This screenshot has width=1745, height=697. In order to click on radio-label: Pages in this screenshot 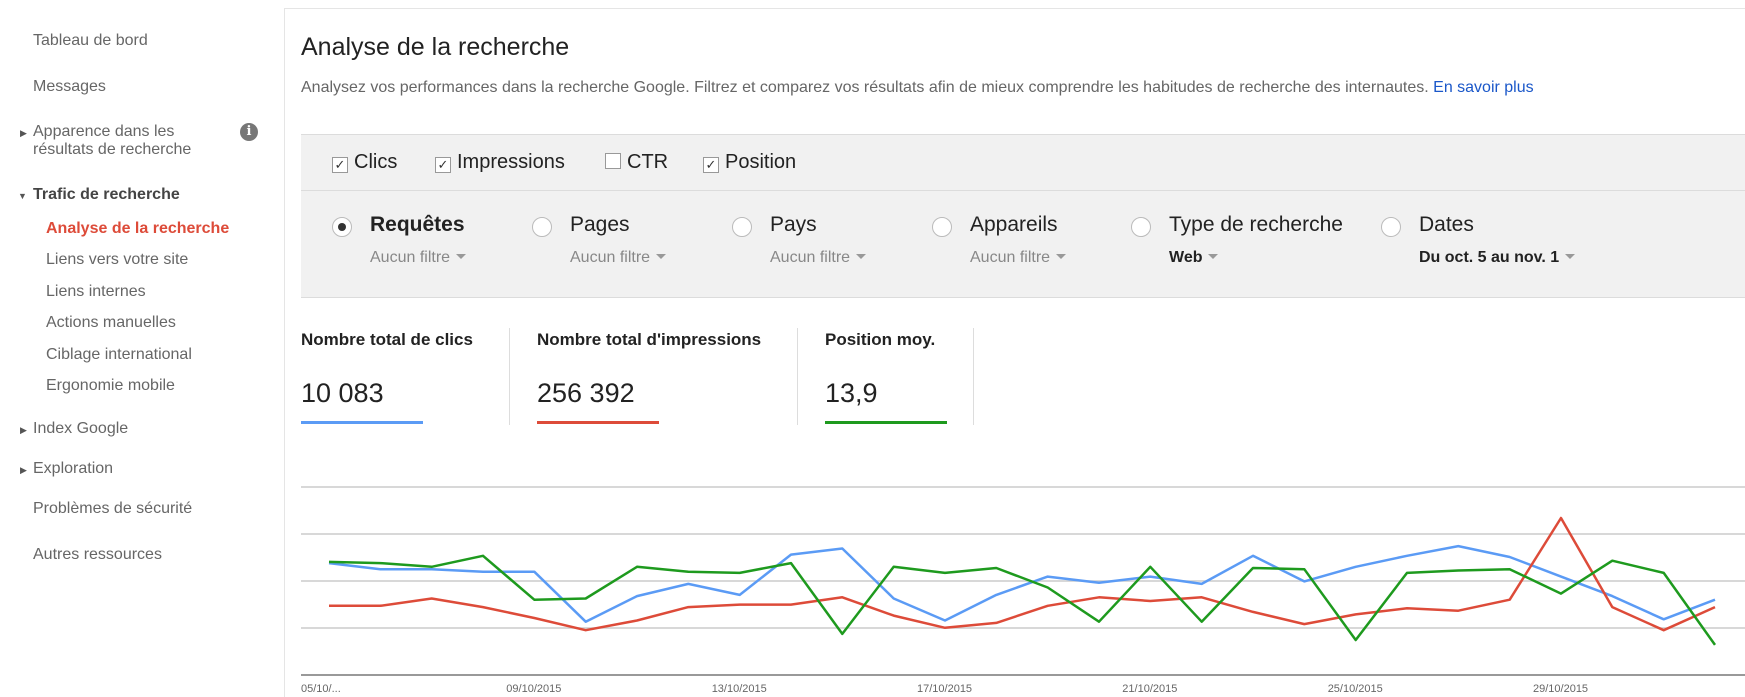, I will do `click(600, 224)`.